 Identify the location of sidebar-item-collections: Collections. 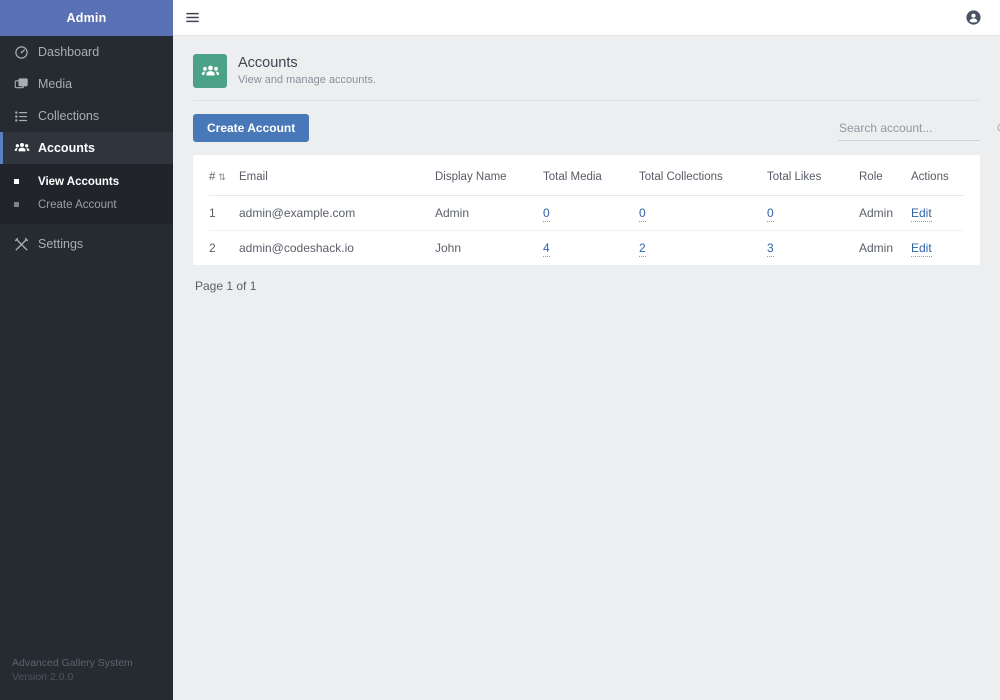
(86, 116).